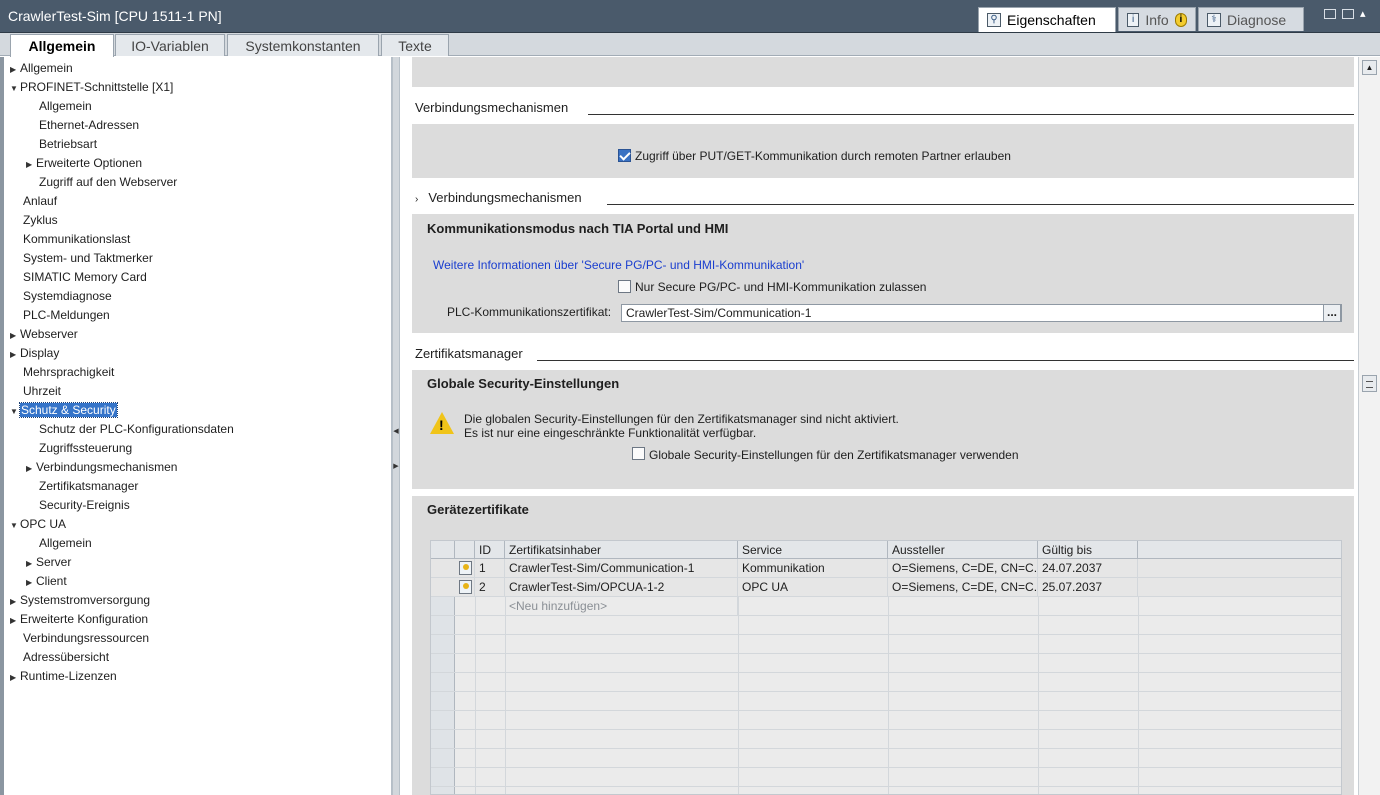  Describe the element at coordinates (396, 466) in the screenshot. I see `expand-right-icon: ▶` at that location.